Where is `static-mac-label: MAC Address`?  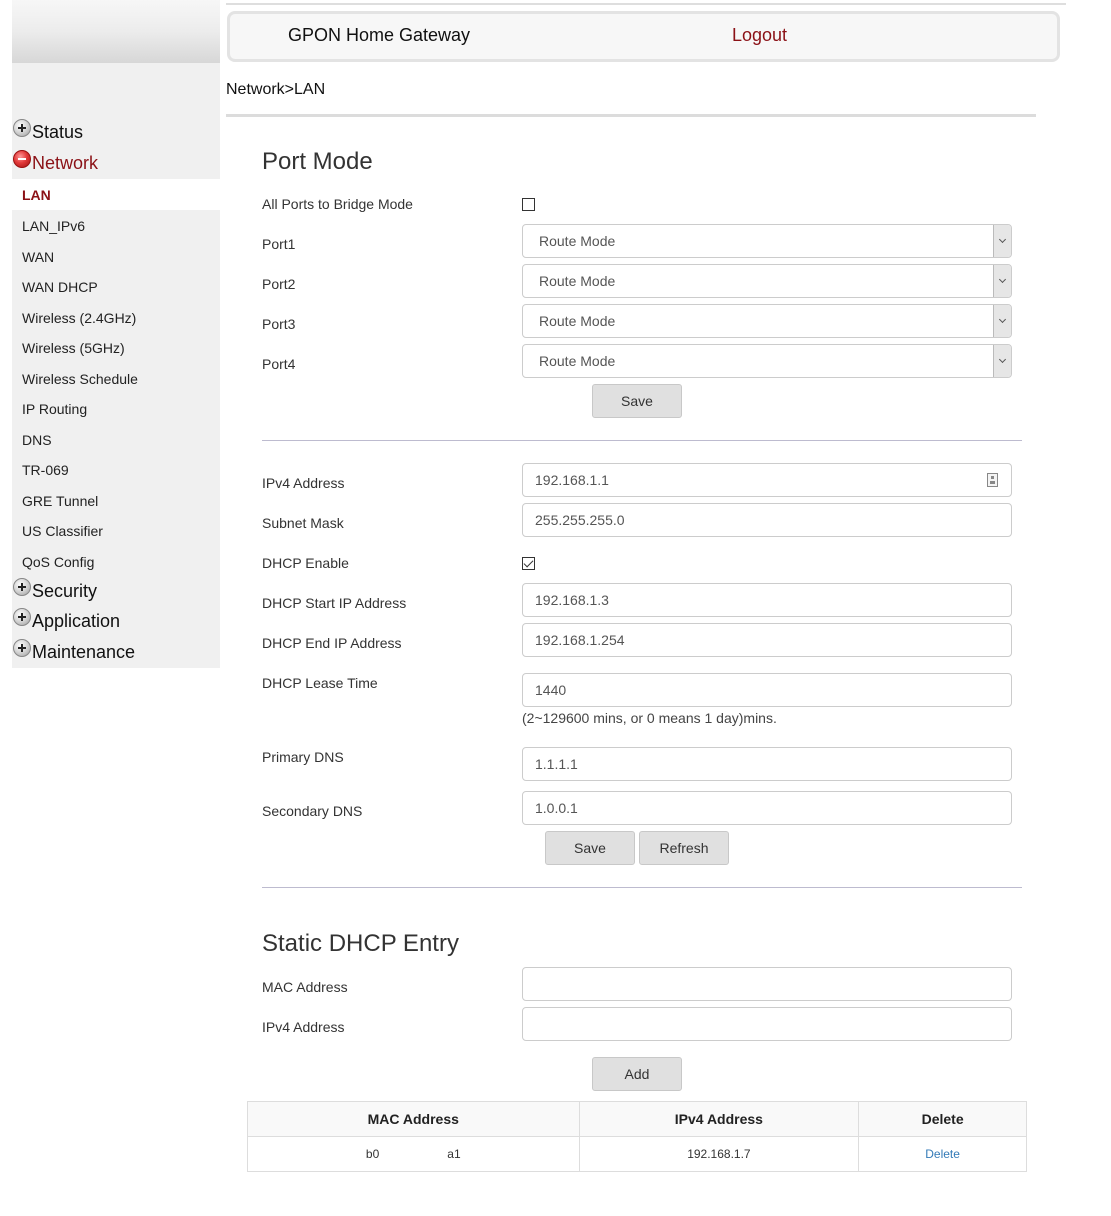 static-mac-label: MAC Address is located at coordinates (305, 987).